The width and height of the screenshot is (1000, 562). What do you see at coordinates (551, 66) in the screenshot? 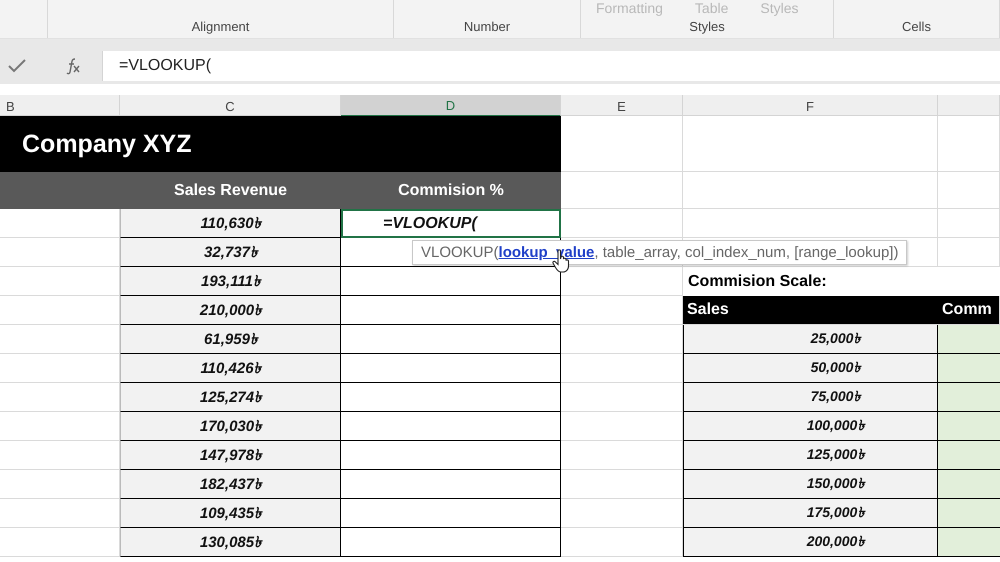
I see `formula-field: =VLOOKUP(` at bounding box center [551, 66].